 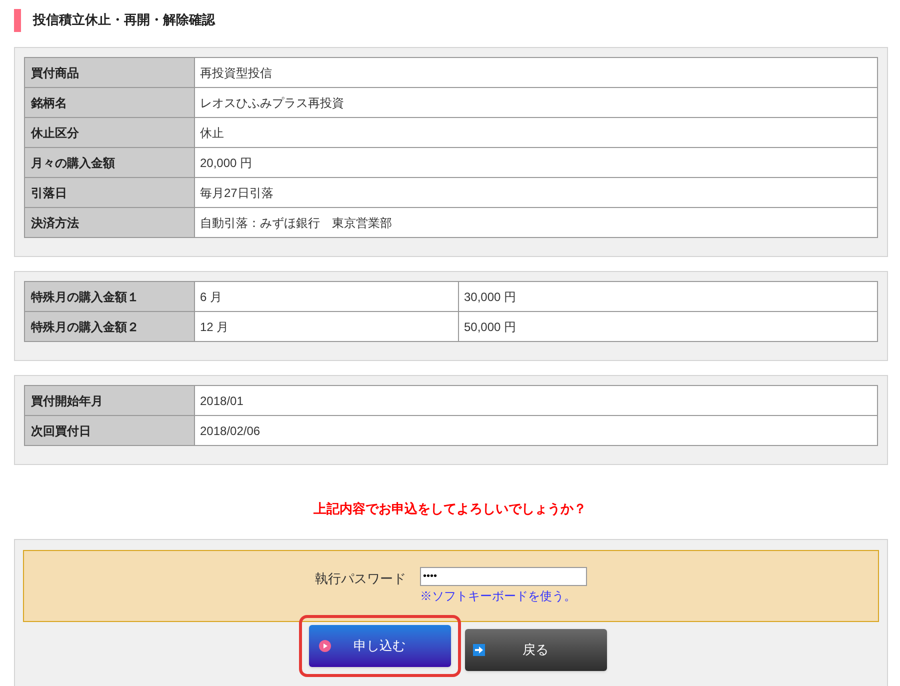 I want to click on password-label: 執行パスワード, so click(x=360, y=579).